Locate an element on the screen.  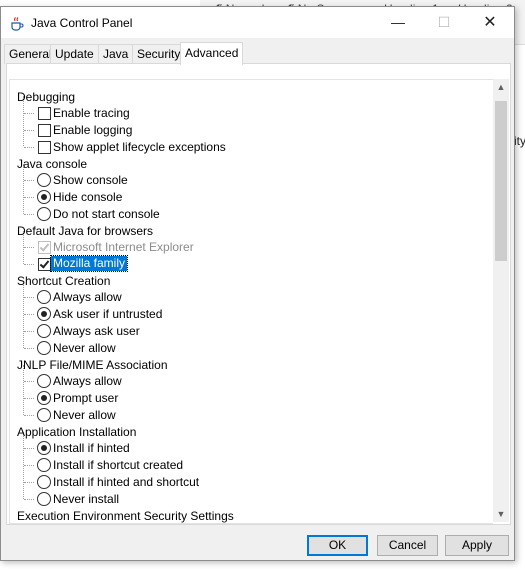
close-button: ✕ is located at coordinates (490, 22).